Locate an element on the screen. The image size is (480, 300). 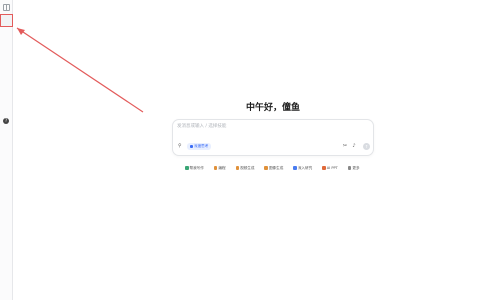
video-icon is located at coordinates (237, 168).